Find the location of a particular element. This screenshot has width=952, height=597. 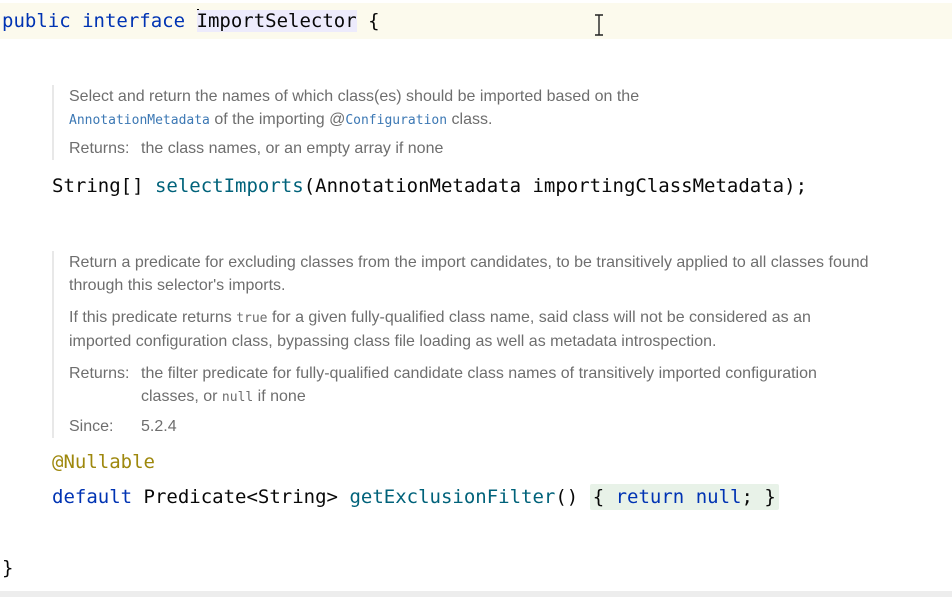

open-brace: { is located at coordinates (374, 21).